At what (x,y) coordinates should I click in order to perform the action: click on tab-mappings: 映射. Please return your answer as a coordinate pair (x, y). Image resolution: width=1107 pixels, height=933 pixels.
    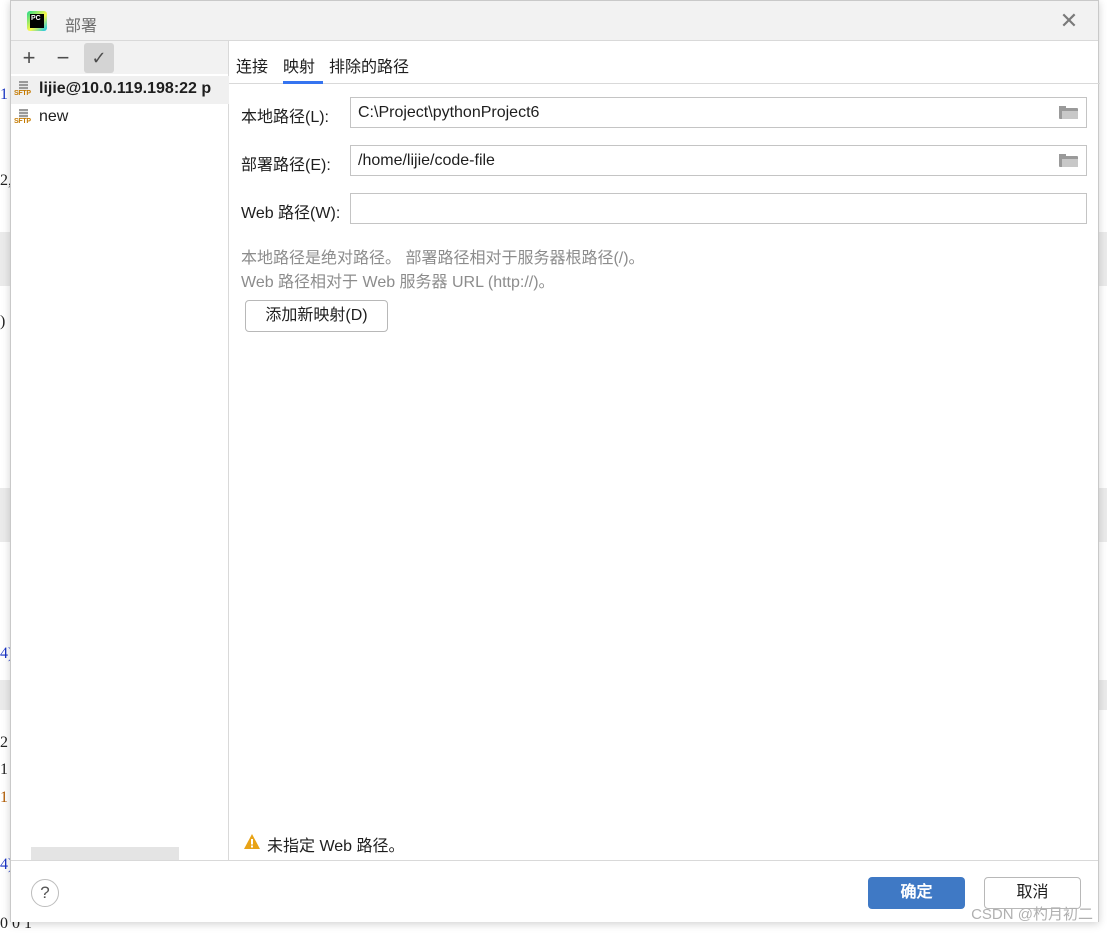
    Looking at the image, I should click on (299, 65).